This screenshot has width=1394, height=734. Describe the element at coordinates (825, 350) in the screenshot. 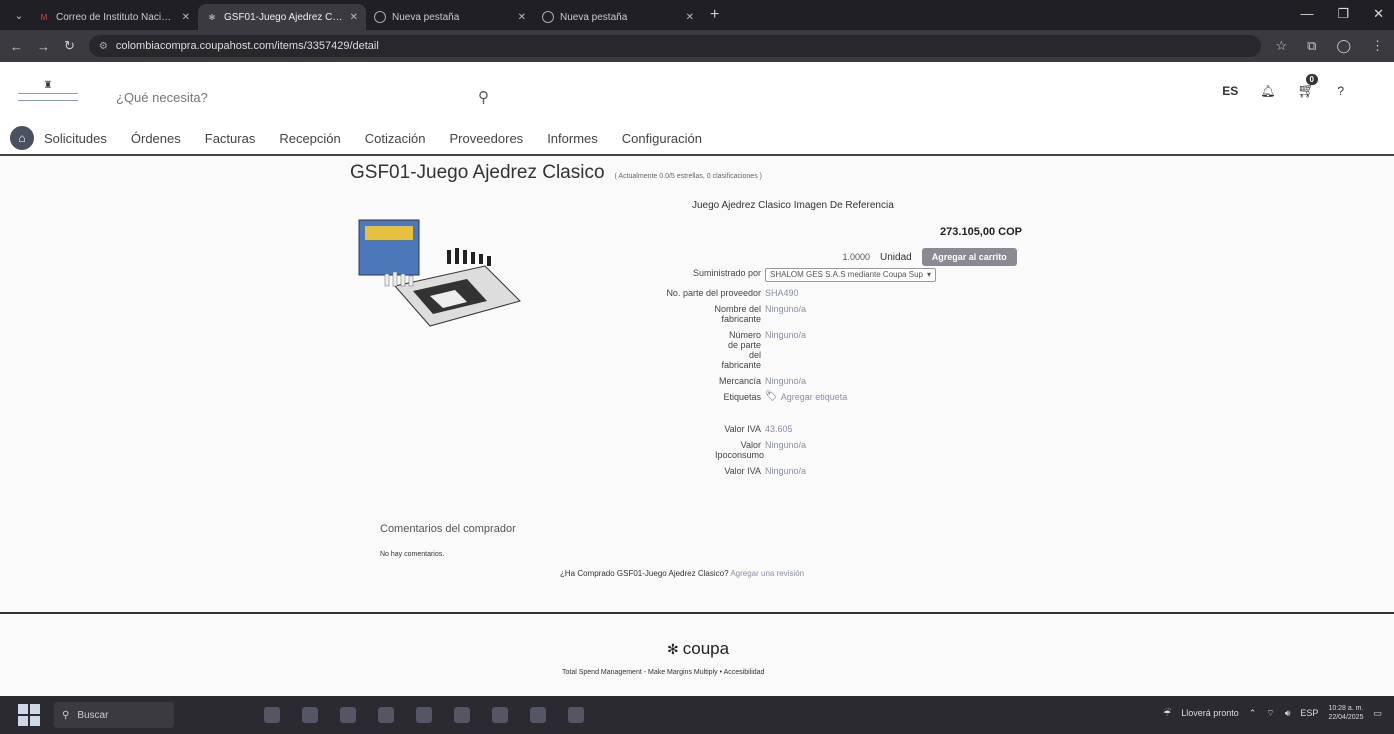

I see `detail-row-mfr-part: Número de parte del fabricante Ninguno/a` at that location.